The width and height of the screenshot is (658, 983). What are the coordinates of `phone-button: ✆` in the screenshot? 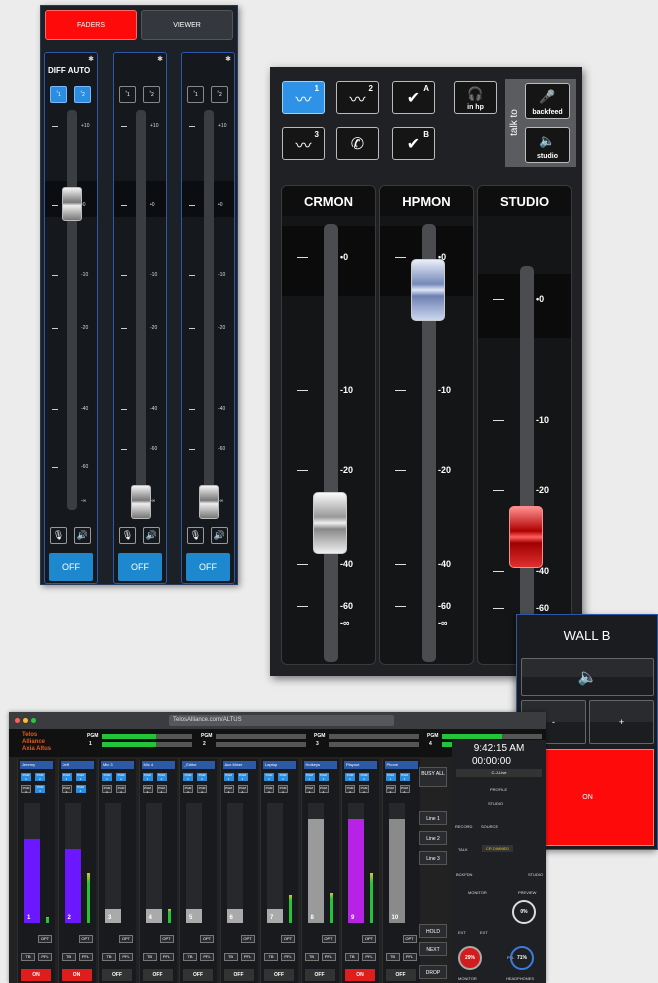 It's located at (357, 143).